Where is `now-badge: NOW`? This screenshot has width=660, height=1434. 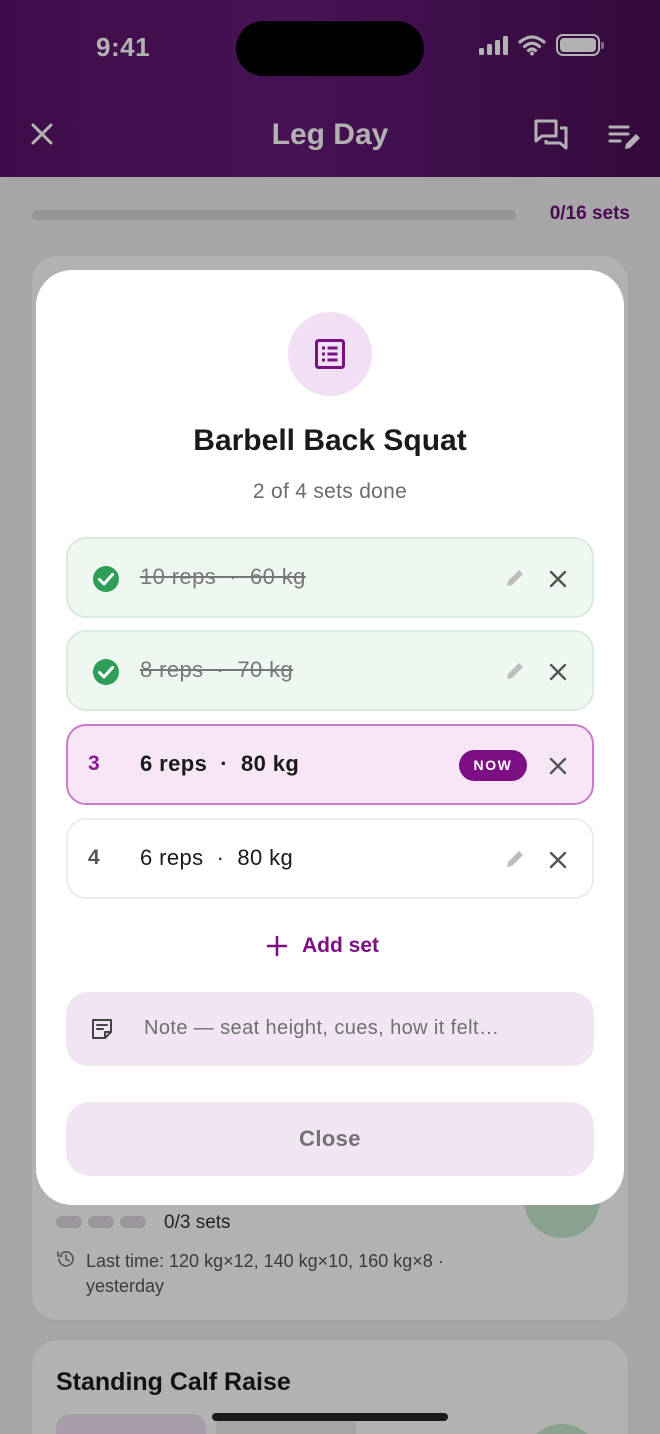
now-badge: NOW is located at coordinates (493, 765).